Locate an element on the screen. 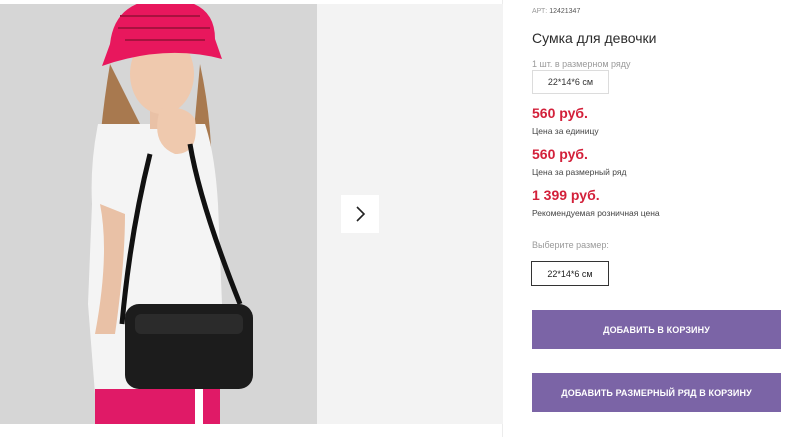 The image size is (800, 437). unit-price: 560 руб. is located at coordinates (560, 113).